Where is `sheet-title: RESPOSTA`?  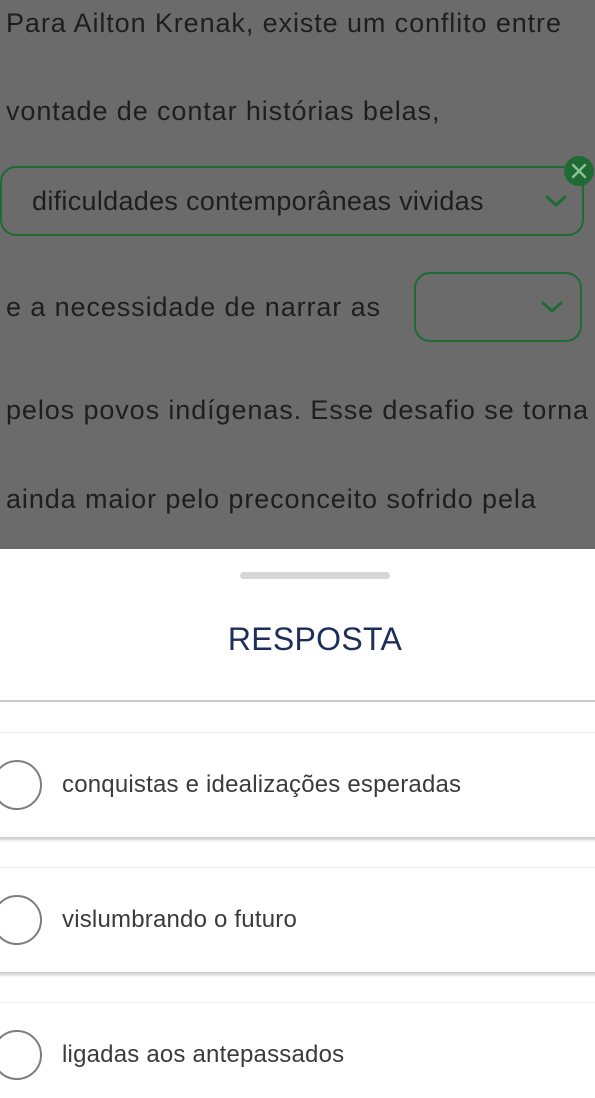 sheet-title: RESPOSTA is located at coordinates (315, 639).